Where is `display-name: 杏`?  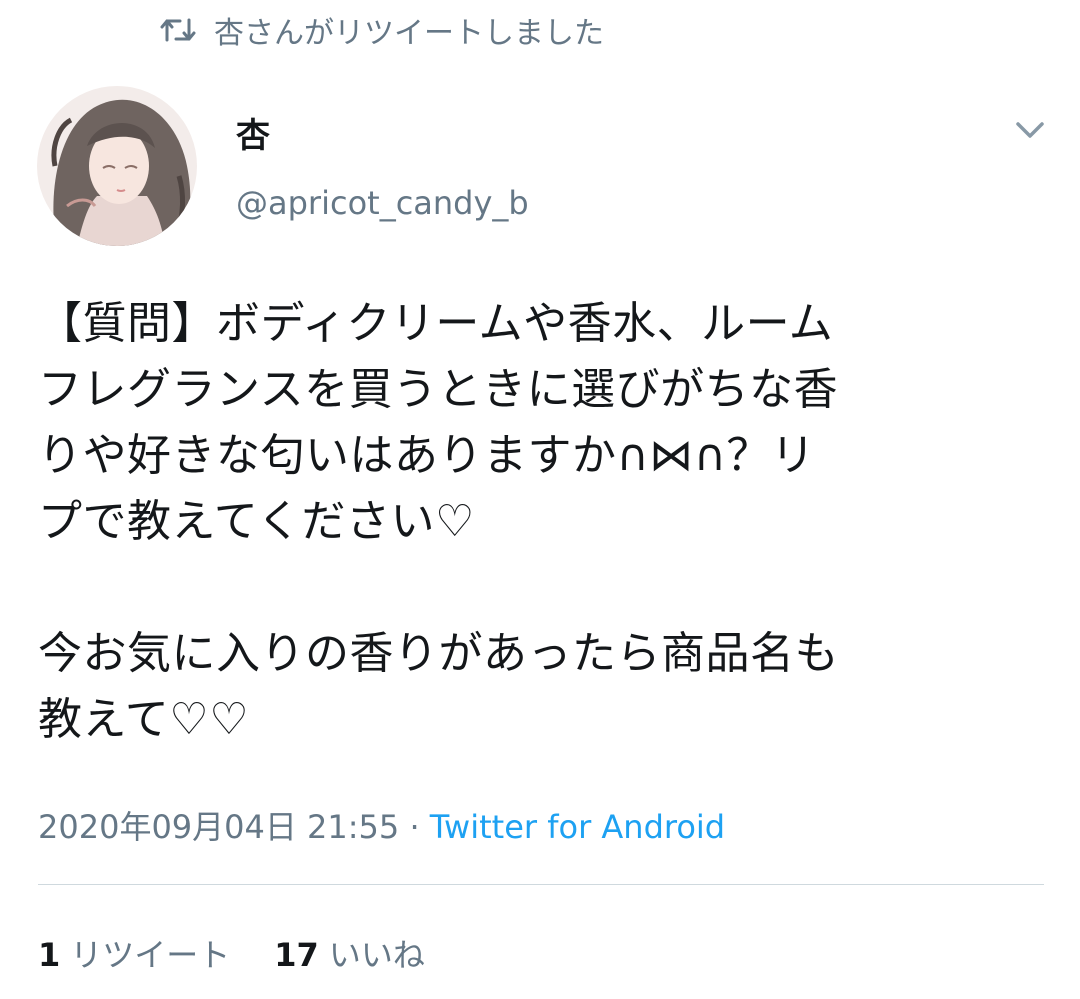
display-name: 杏 is located at coordinates (253, 132).